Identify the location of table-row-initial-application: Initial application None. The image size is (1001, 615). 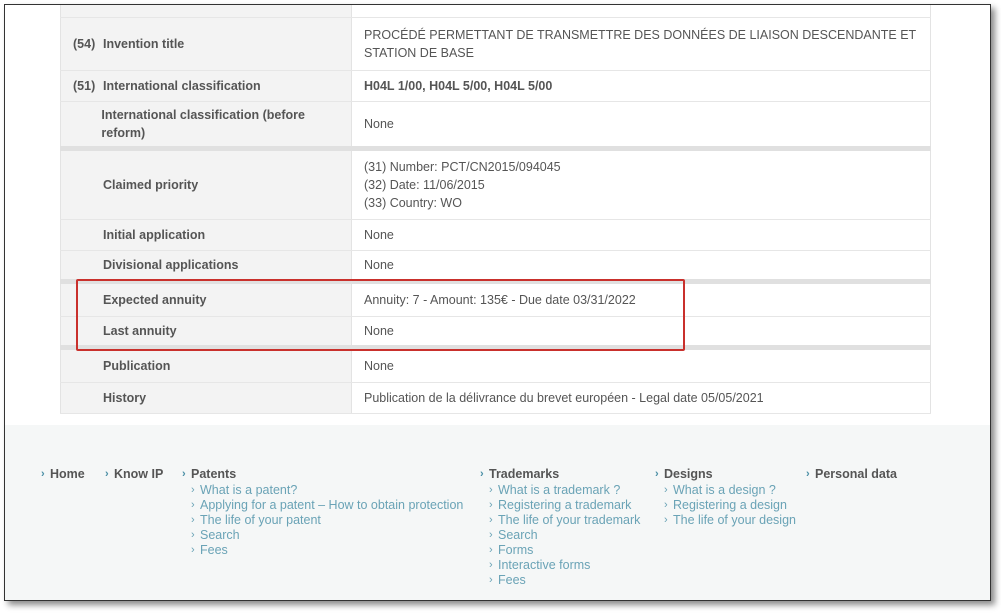
(495, 235).